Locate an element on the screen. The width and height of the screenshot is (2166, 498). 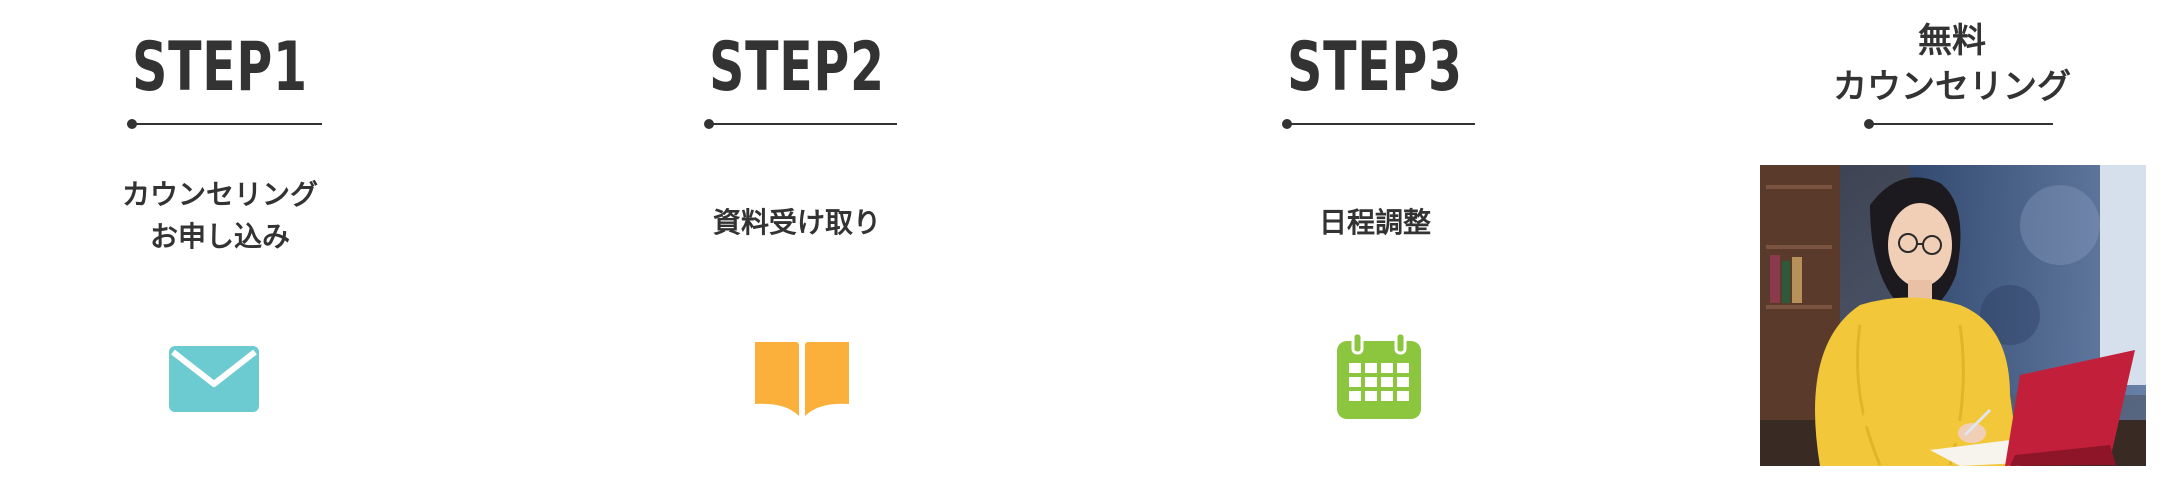
step-3-title: STEP3 is located at coordinates (1375, 67).